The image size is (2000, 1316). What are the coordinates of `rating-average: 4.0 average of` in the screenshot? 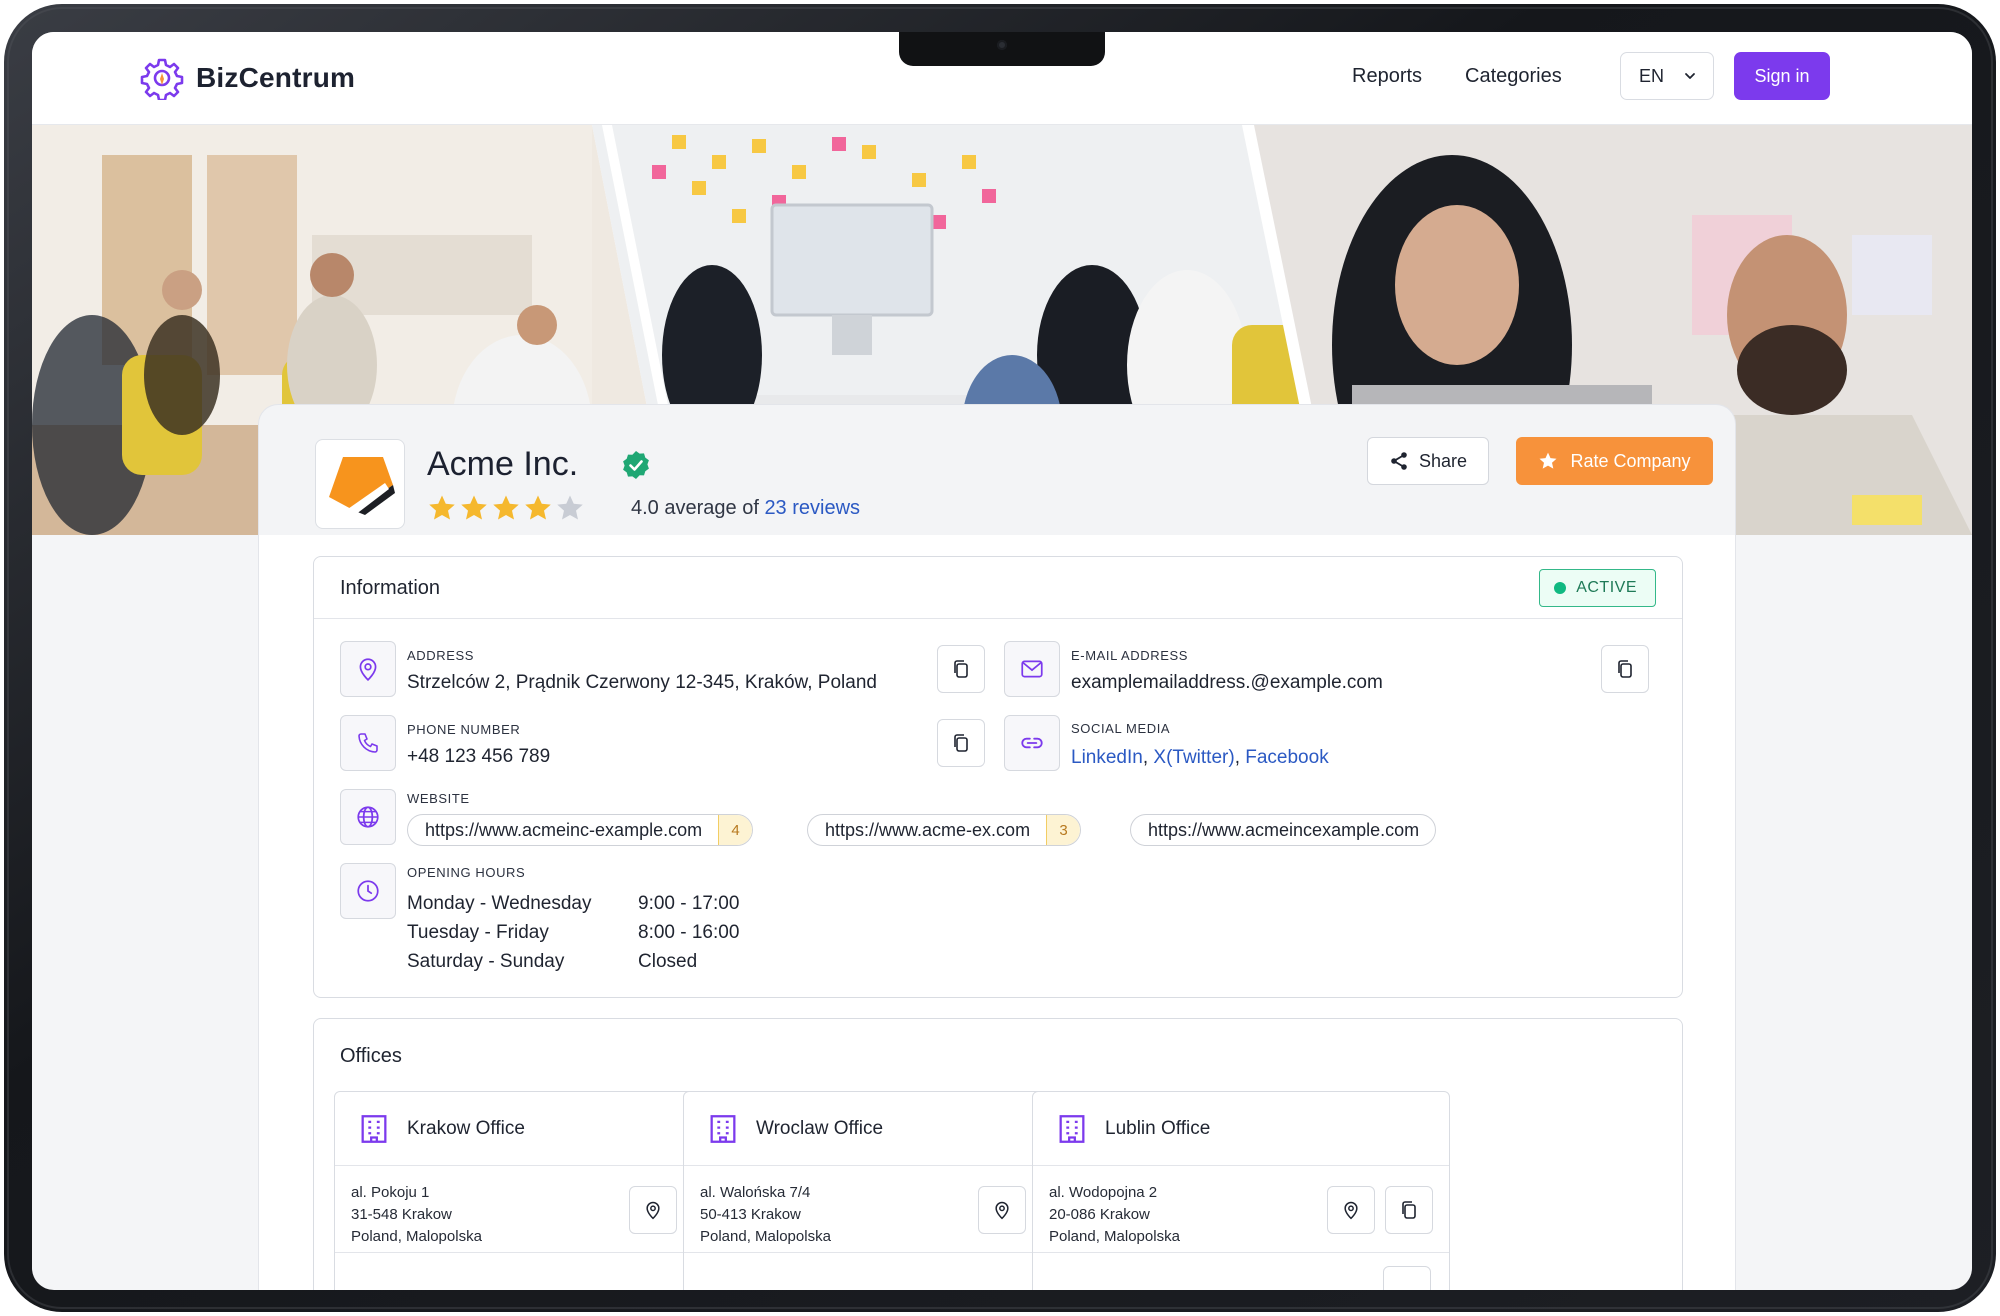 It's located at (695, 508).